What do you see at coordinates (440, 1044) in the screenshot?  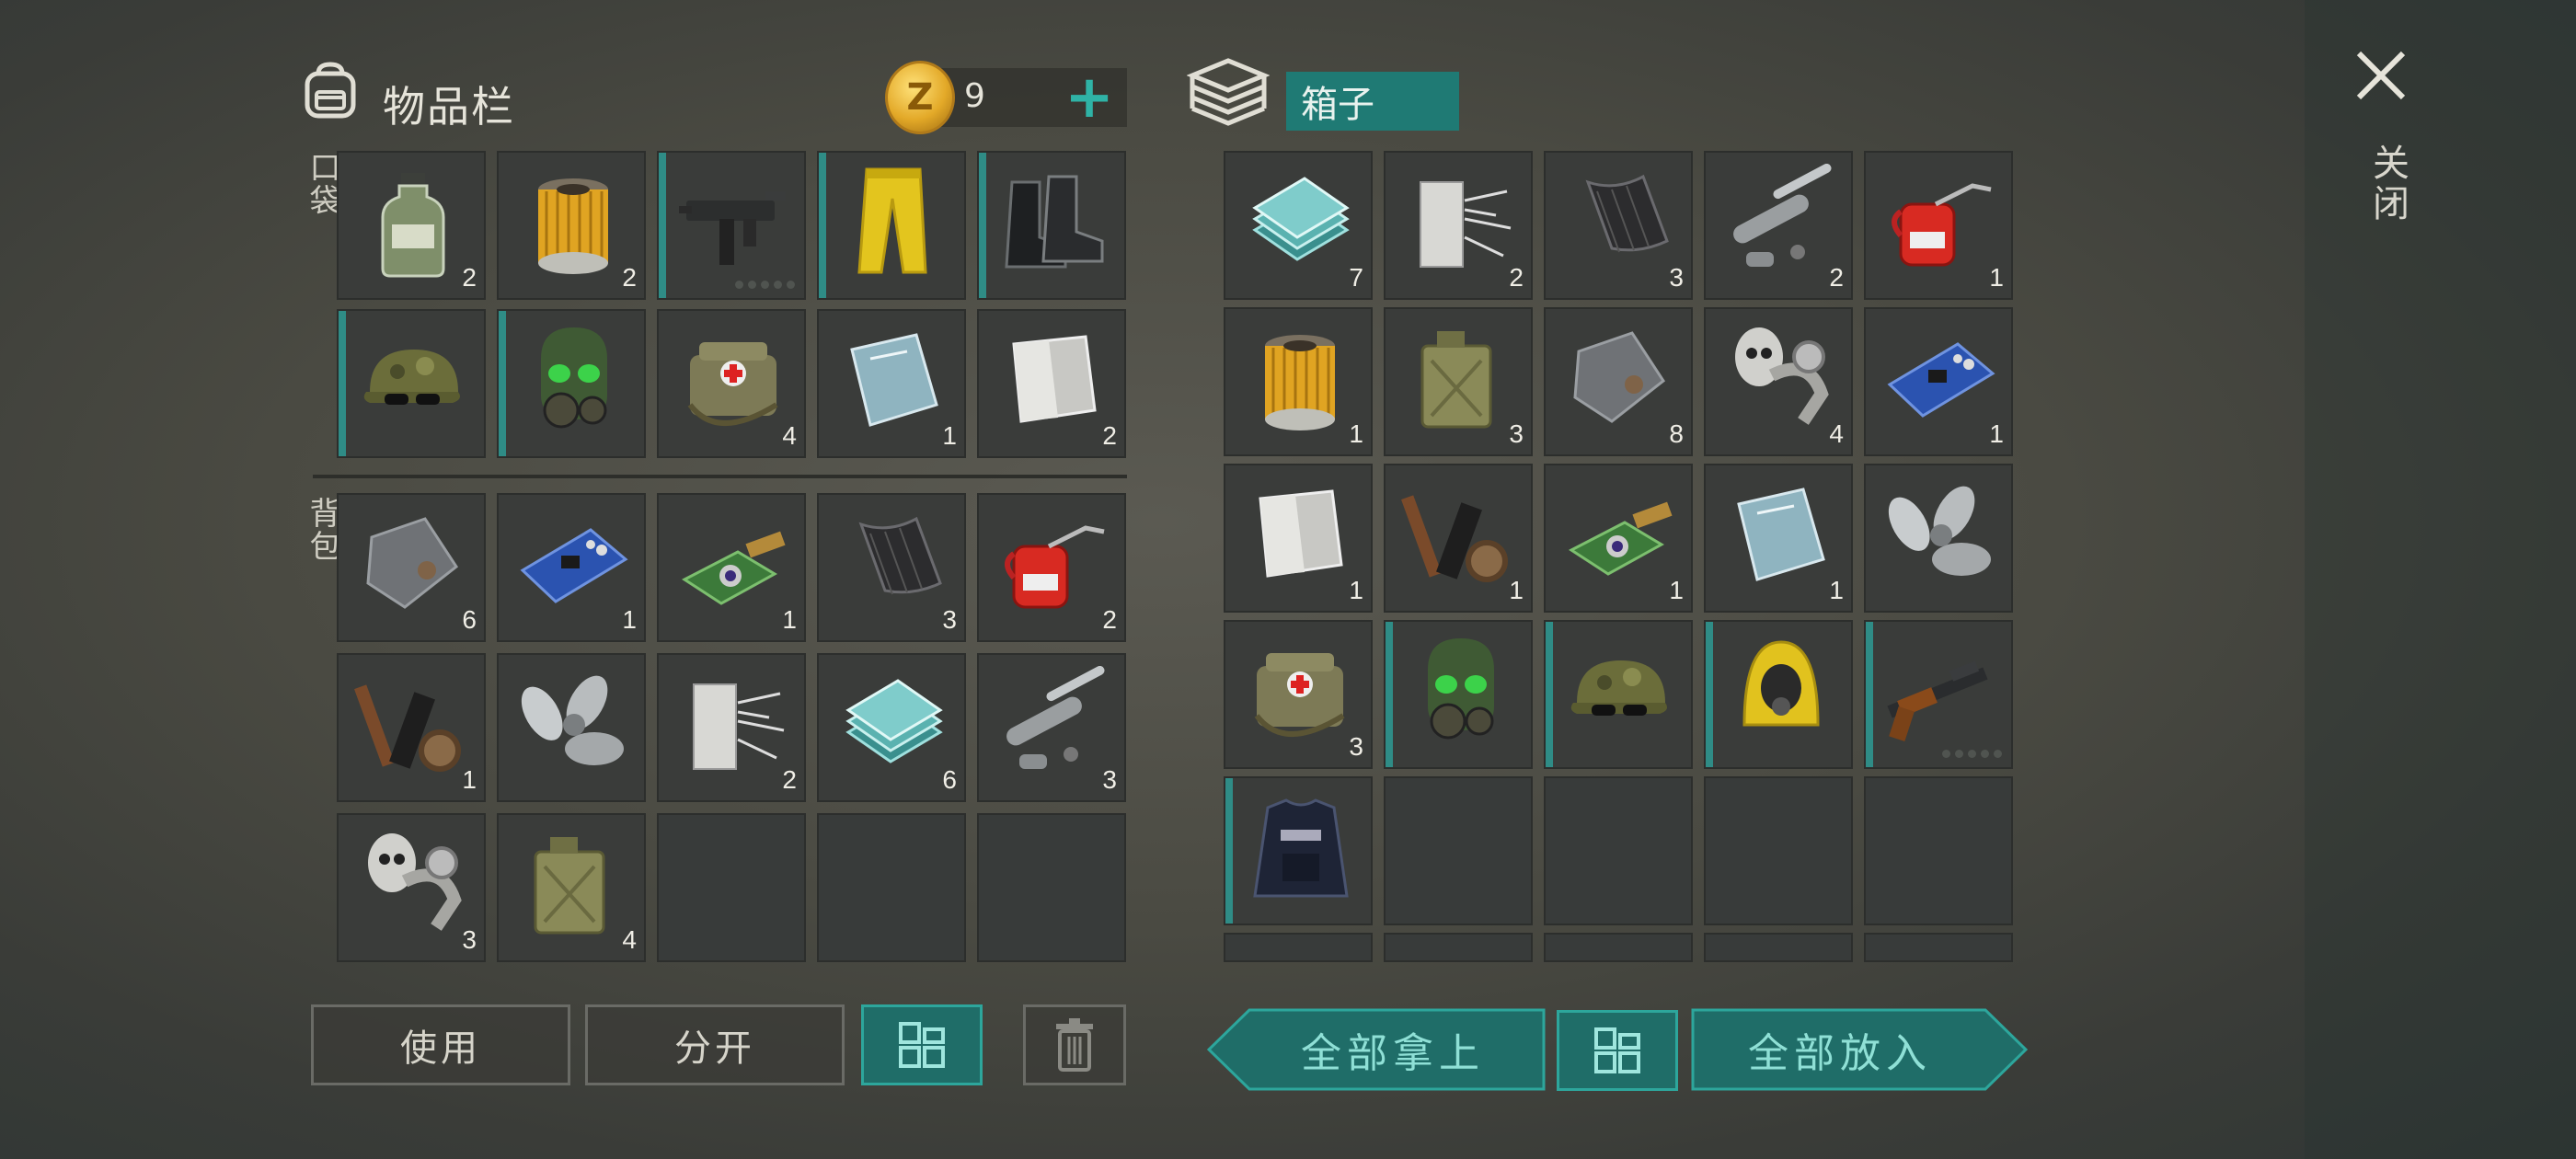 I see `use-button: 使用` at bounding box center [440, 1044].